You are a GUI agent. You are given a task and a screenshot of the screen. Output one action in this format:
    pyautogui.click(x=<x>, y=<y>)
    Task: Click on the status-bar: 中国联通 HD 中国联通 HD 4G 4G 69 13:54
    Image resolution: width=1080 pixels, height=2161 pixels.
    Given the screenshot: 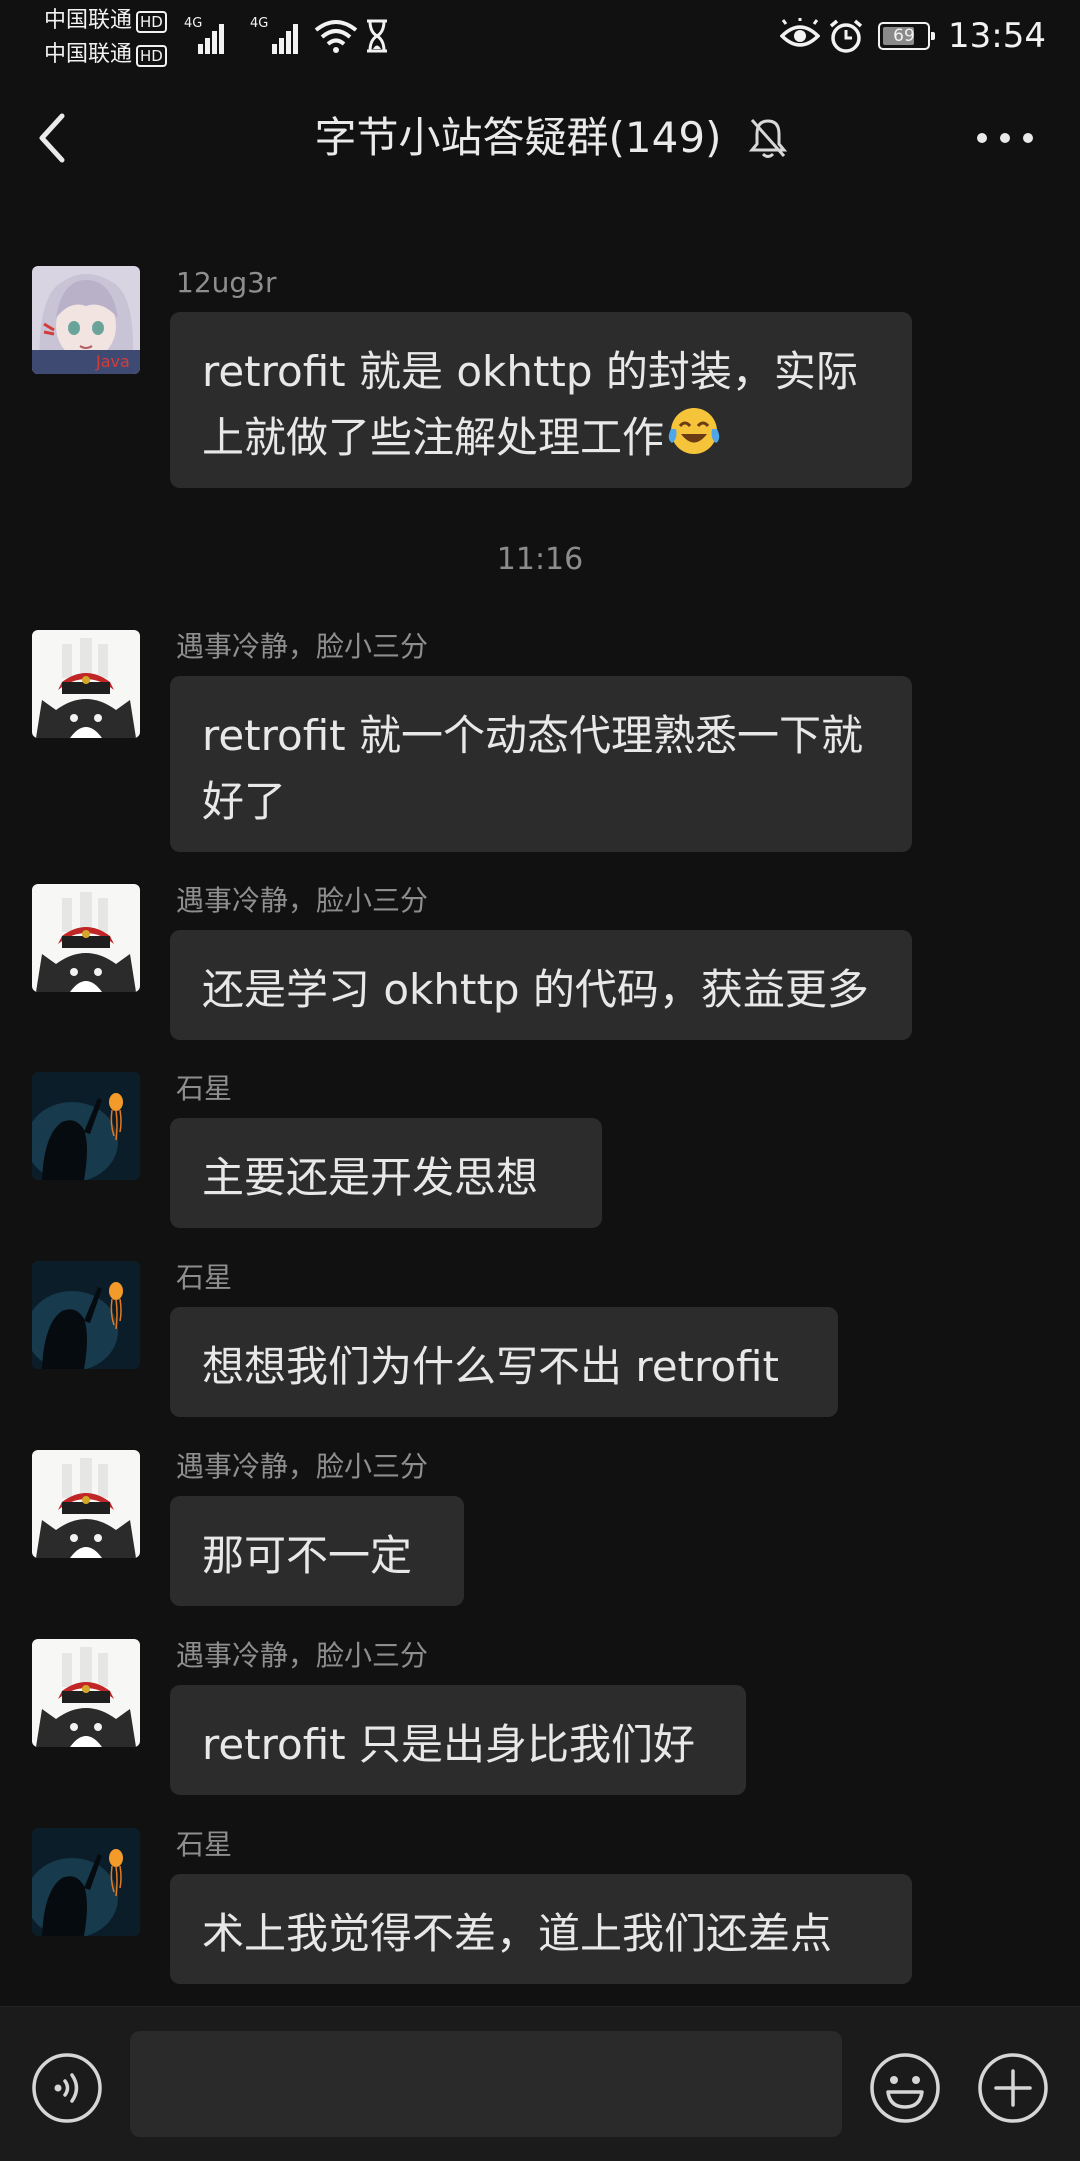 What is the action you would take?
    pyautogui.click(x=540, y=35)
    